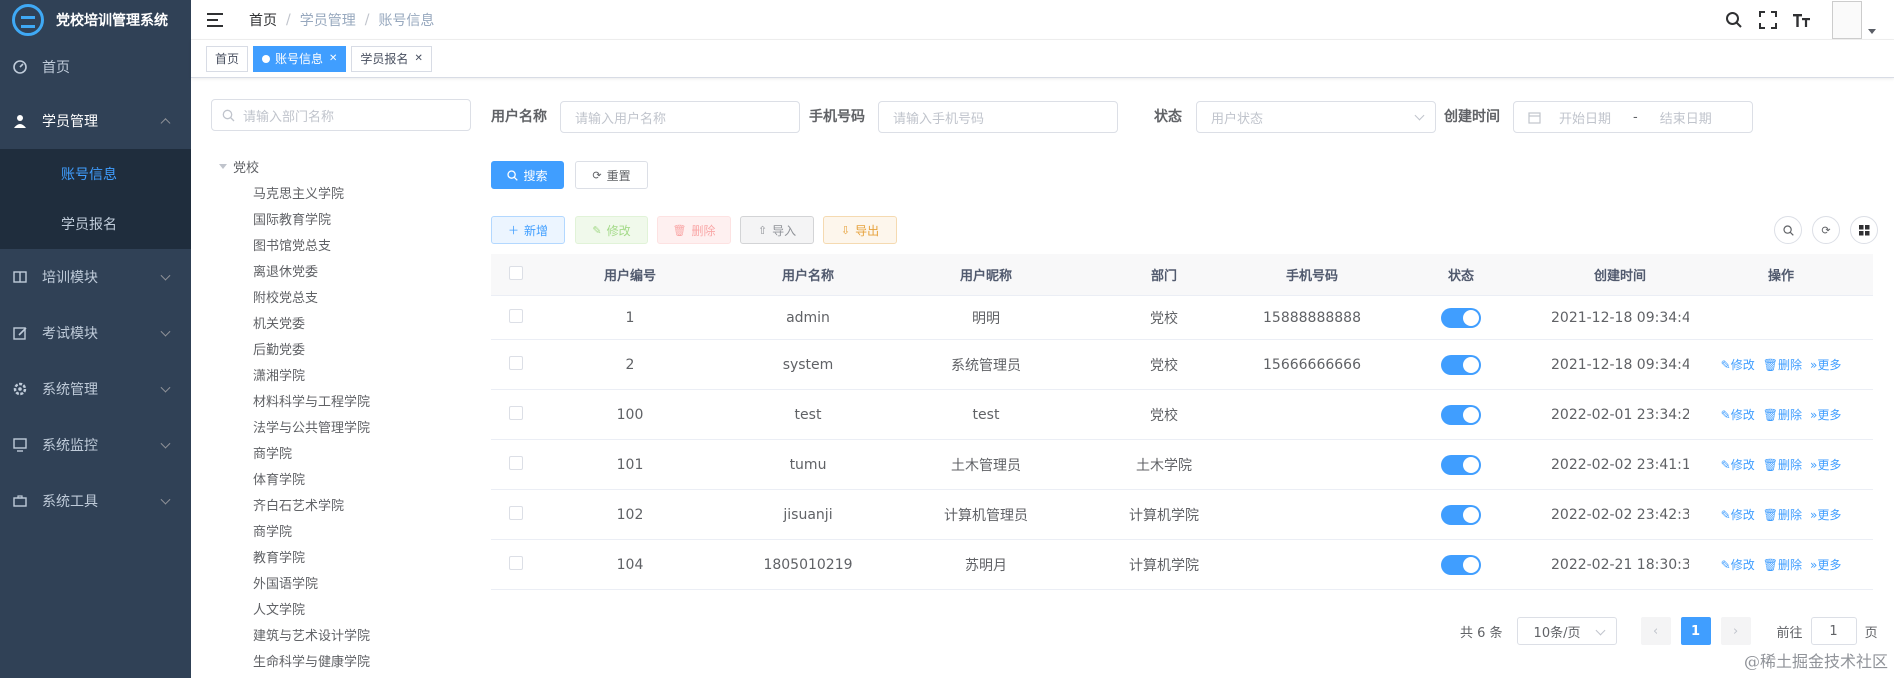 Image resolution: width=1894 pixels, height=678 pixels. I want to click on status-select: 用户状态, so click(1316, 117).